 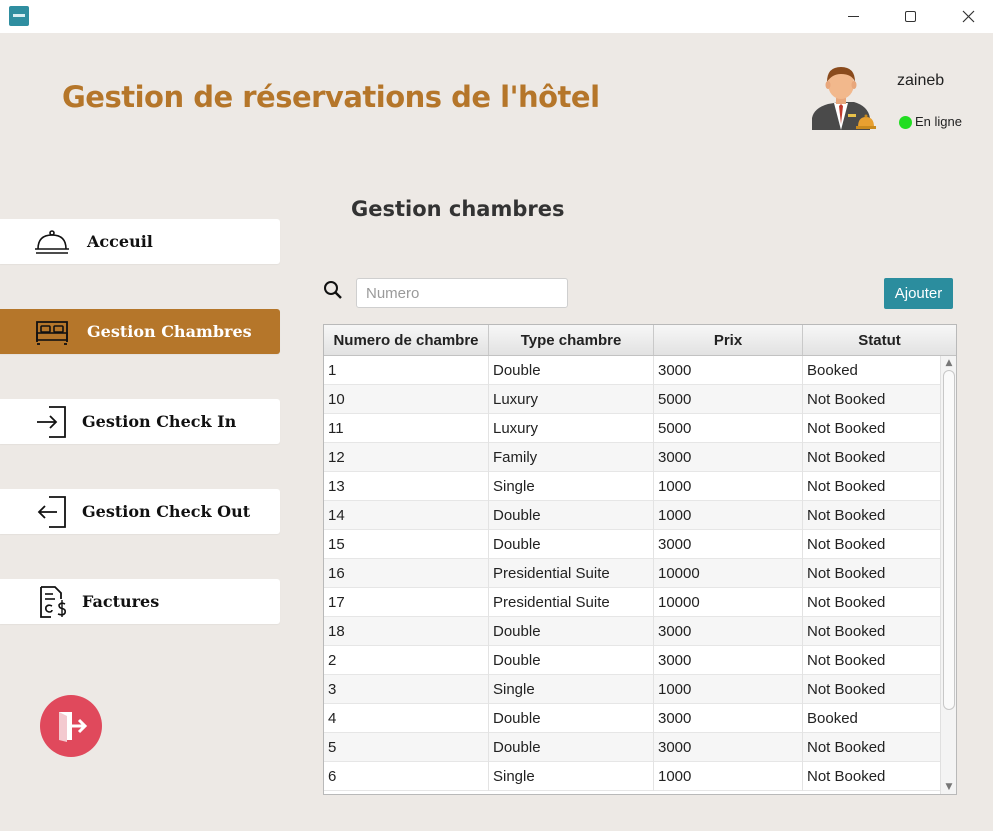 What do you see at coordinates (73, 727) in the screenshot?
I see `logout-door-icon` at bounding box center [73, 727].